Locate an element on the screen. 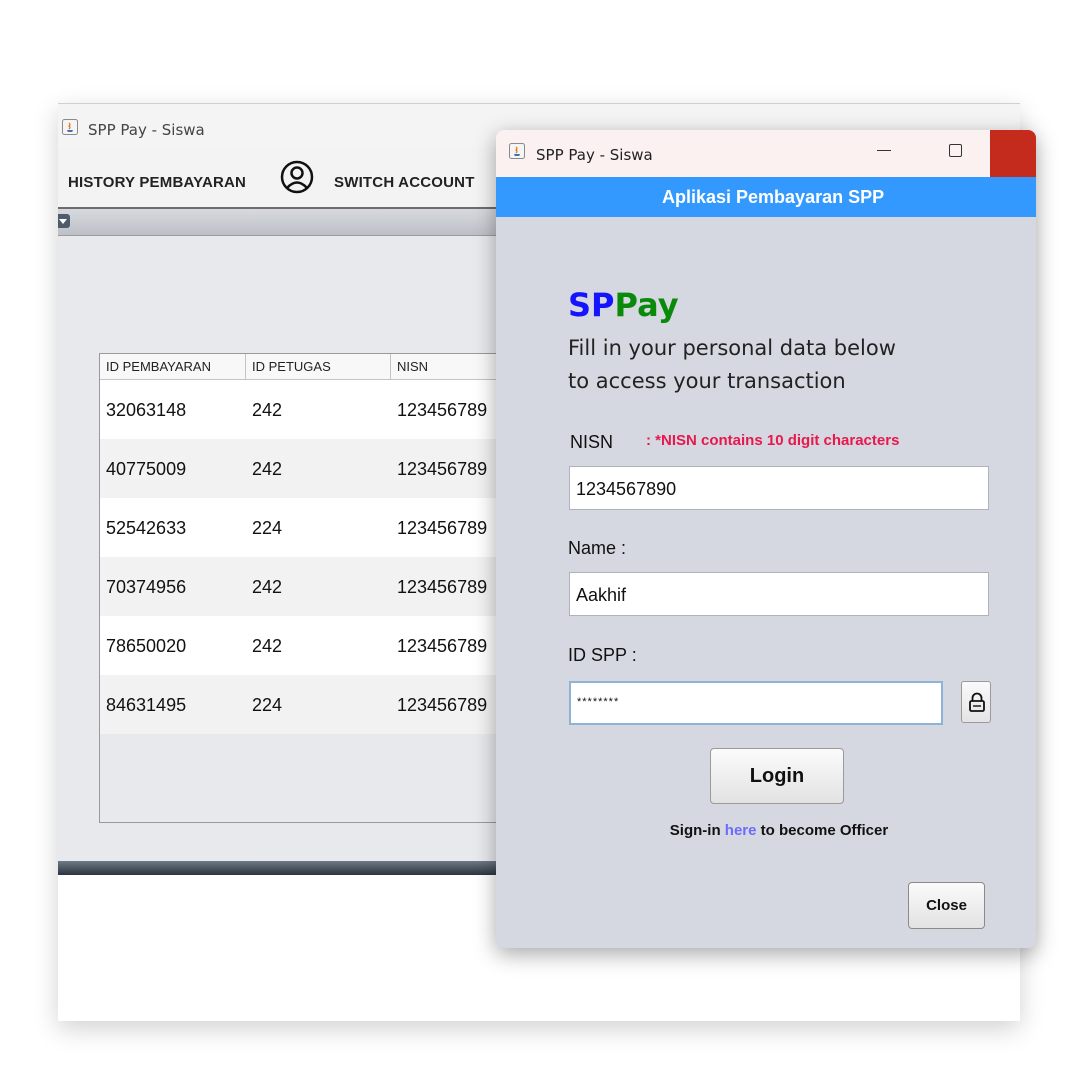 Image resolution: width=1080 pixels, height=1080 pixels. nisn-input: 1234567890 is located at coordinates (779, 488).